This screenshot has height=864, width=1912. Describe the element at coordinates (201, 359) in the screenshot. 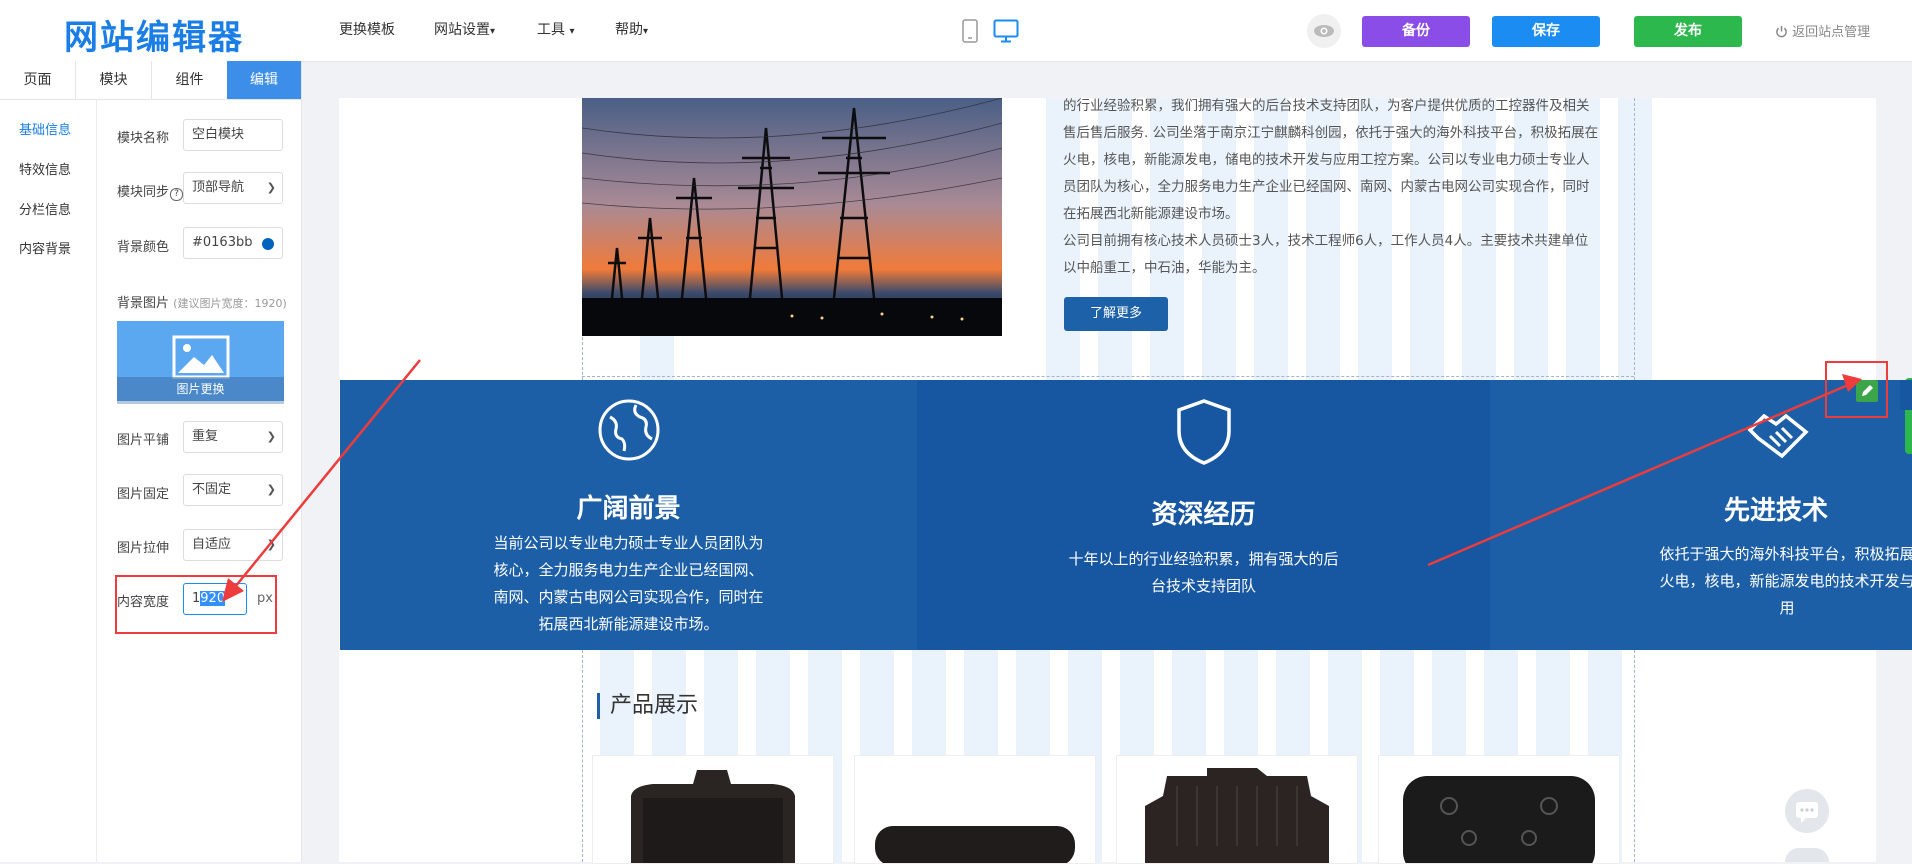

I see `image-placeholder-icon` at that location.